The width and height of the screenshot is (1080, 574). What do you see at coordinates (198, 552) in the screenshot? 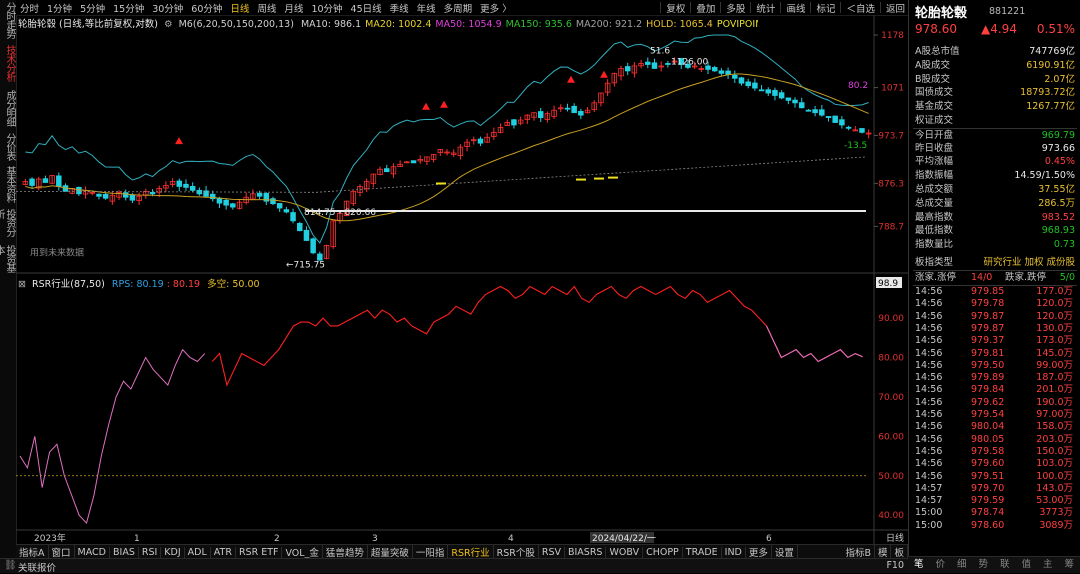
I see `indicator-tab-6: ADL` at bounding box center [198, 552].